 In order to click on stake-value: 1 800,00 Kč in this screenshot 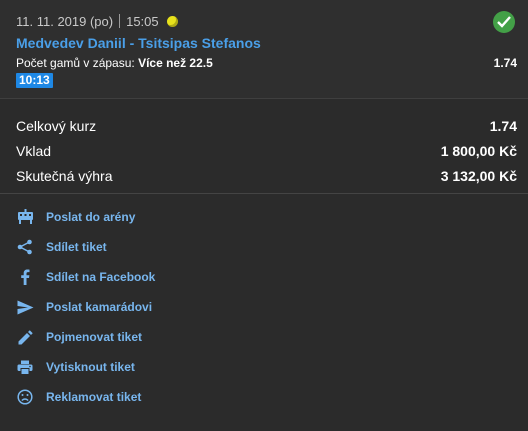, I will do `click(478, 151)`.